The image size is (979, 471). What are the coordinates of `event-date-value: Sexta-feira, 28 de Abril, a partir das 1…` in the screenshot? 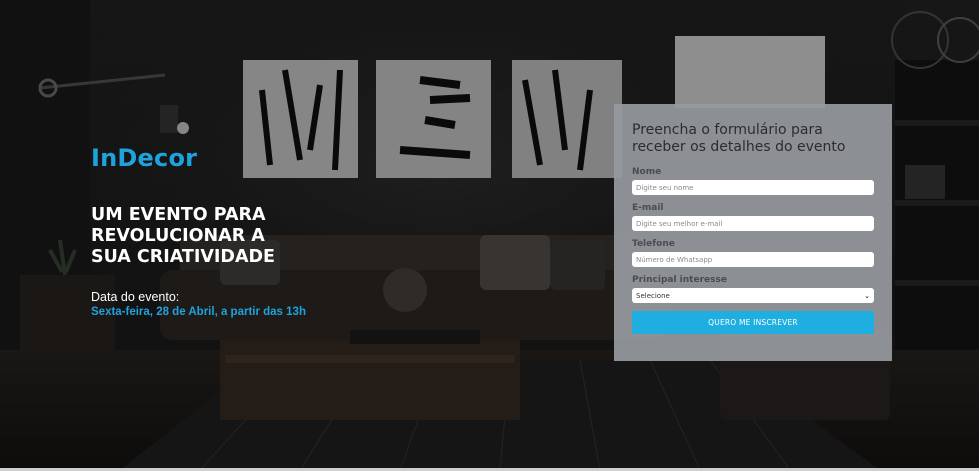 It's located at (198, 312).